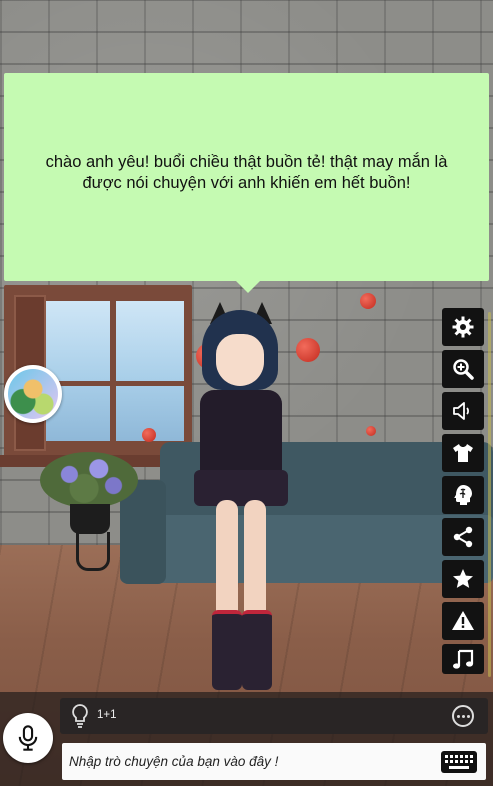 The image size is (493, 786). What do you see at coordinates (107, 715) in the screenshot?
I see `suggestion-text: 1+1` at bounding box center [107, 715].